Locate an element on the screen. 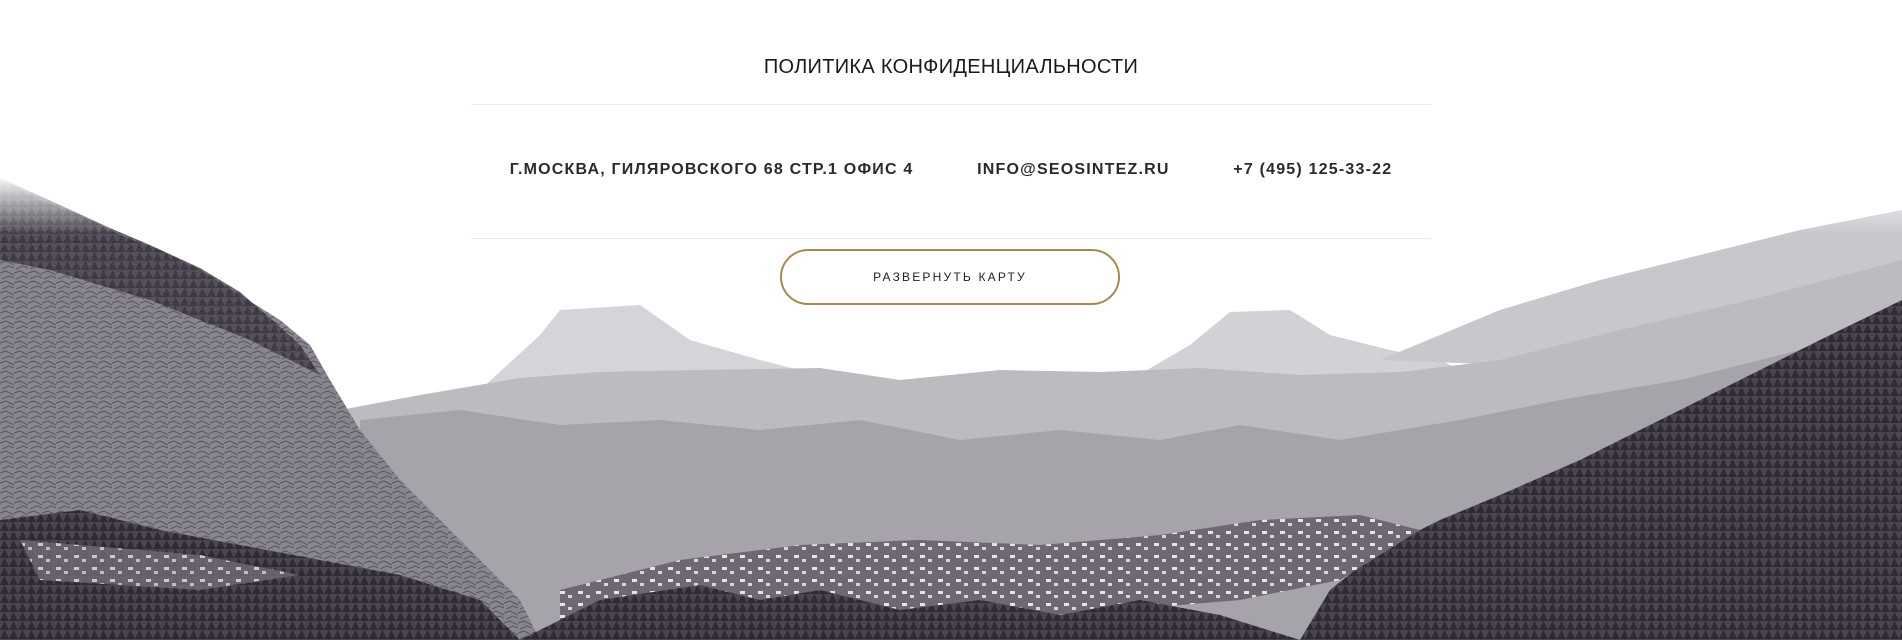 The width and height of the screenshot is (1902, 640). top-divider is located at coordinates (951, 104).